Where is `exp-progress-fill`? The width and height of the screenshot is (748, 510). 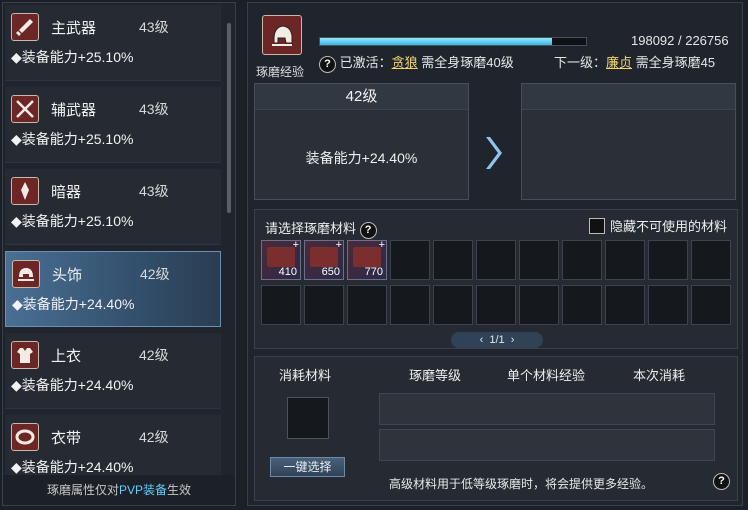
exp-progress-fill is located at coordinates (436, 41).